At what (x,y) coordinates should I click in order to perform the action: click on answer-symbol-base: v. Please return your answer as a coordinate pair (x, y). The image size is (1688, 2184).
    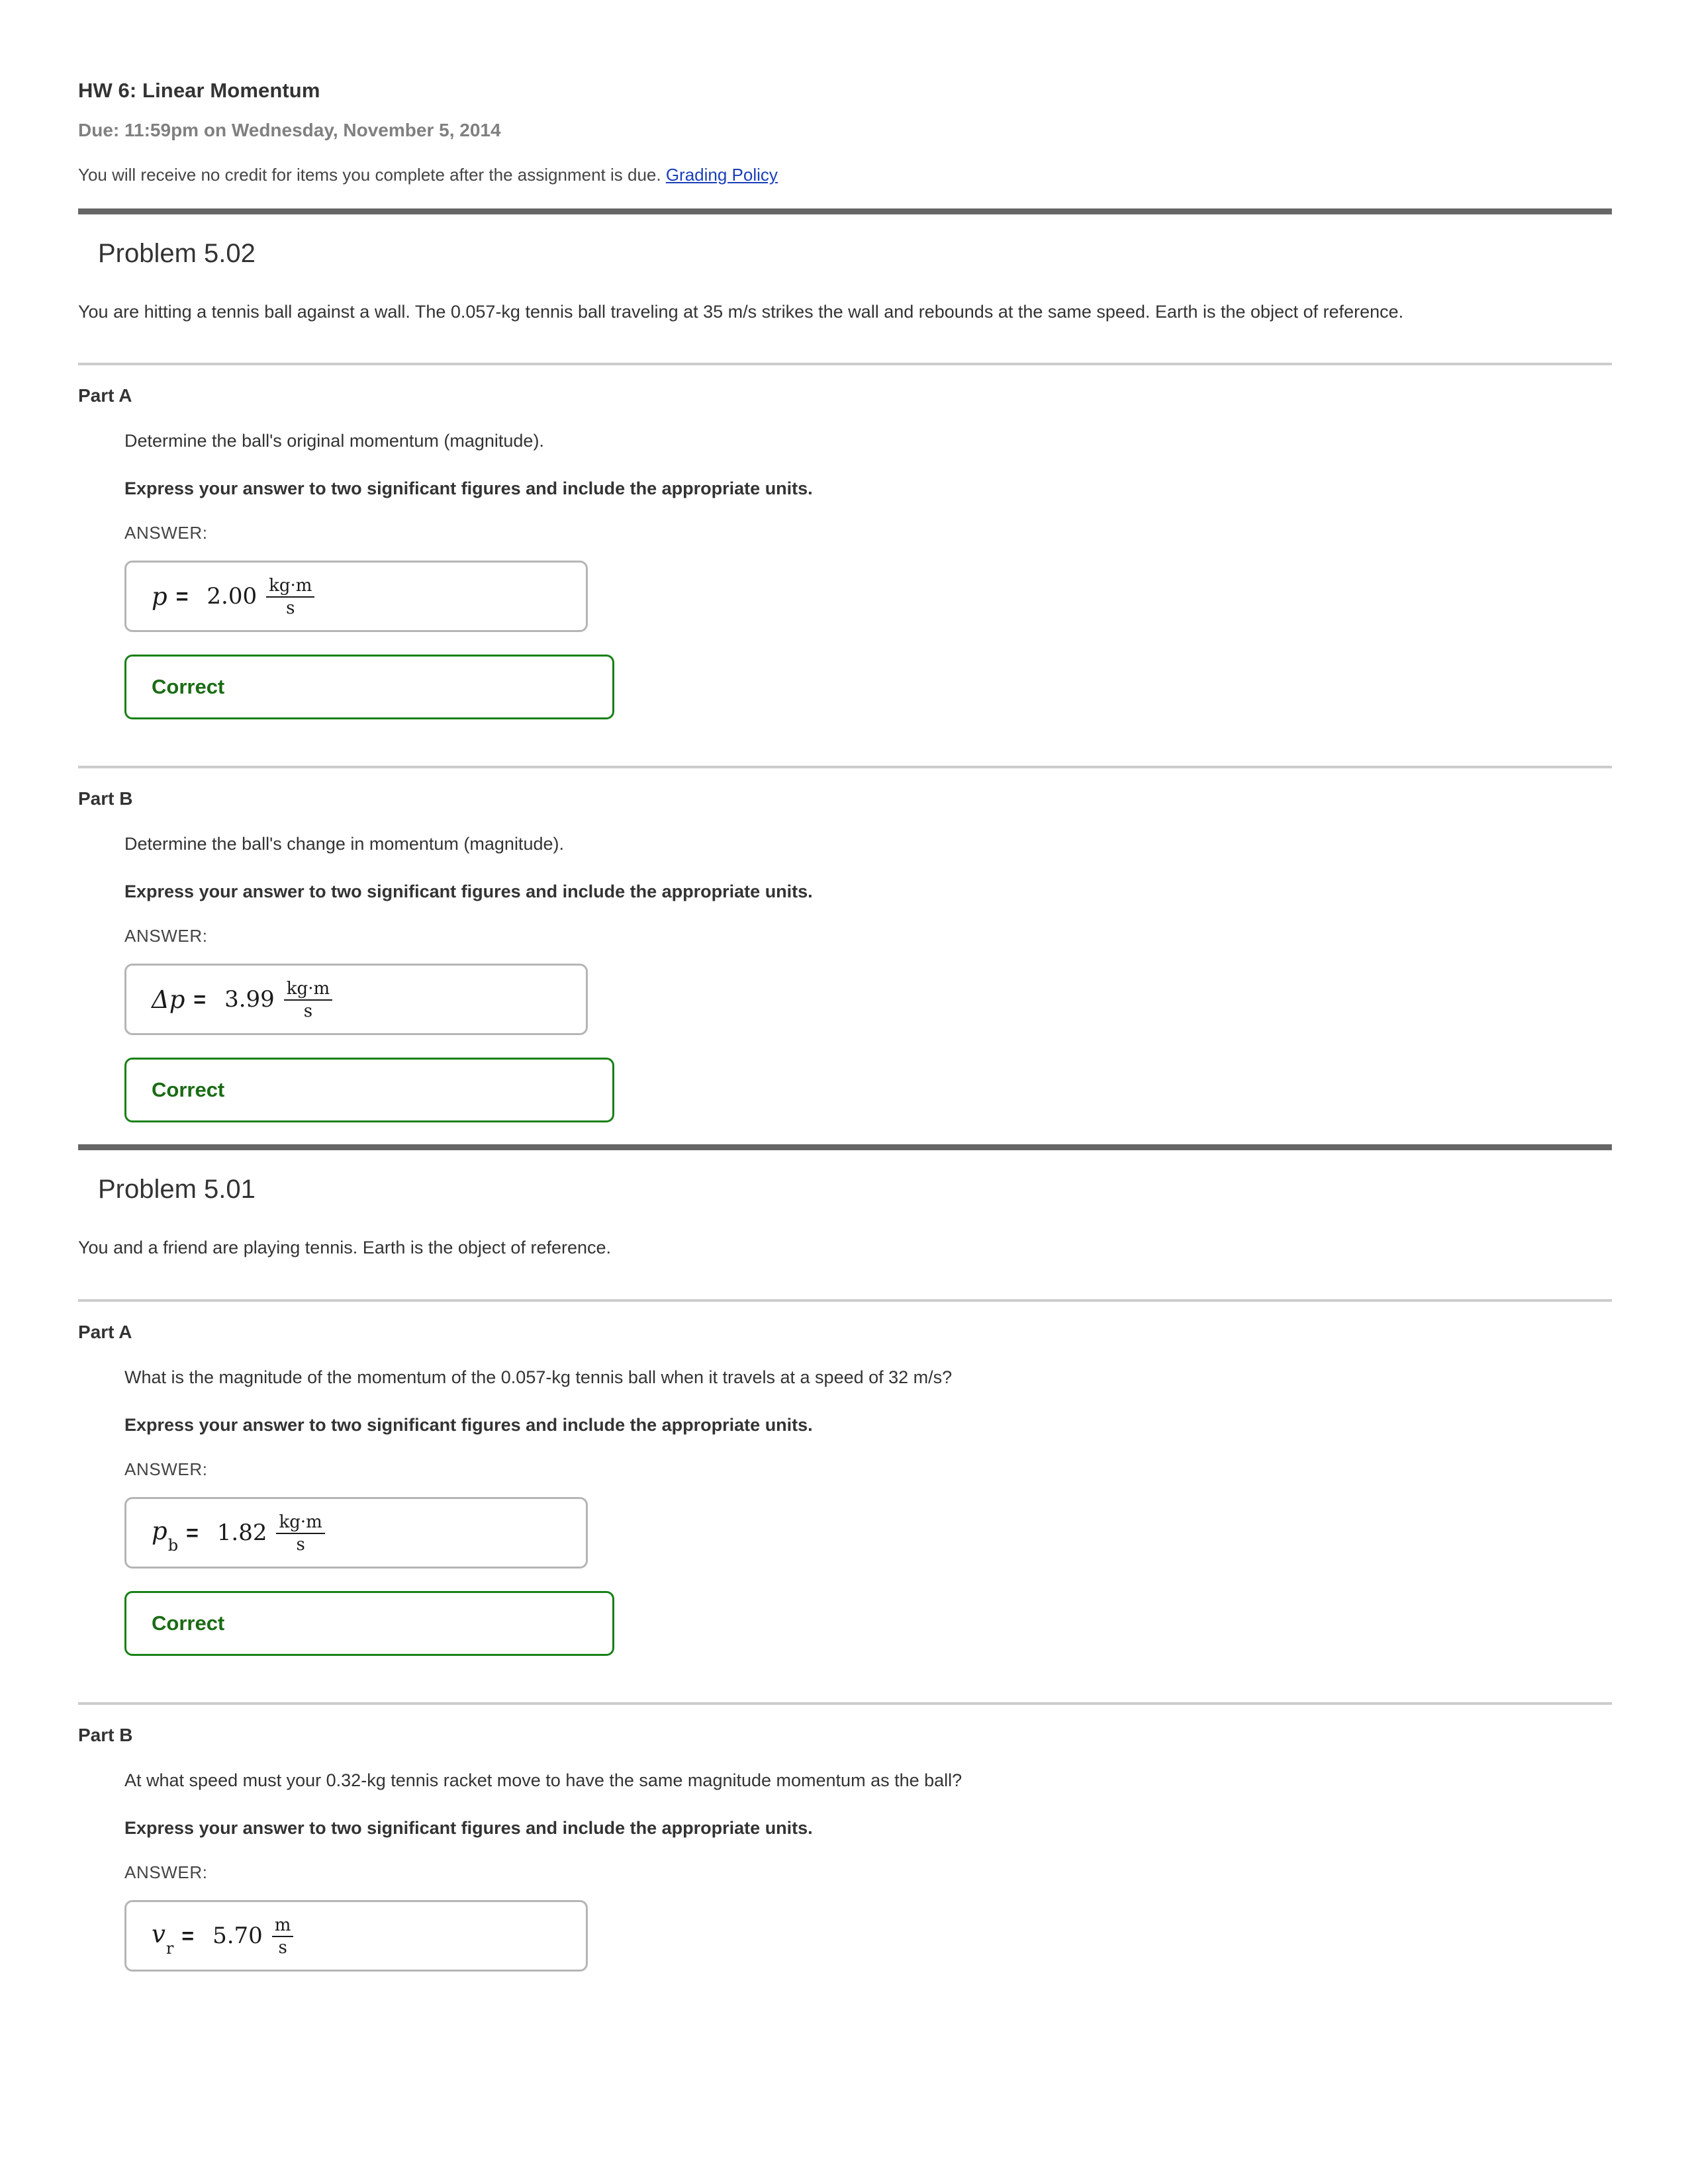
    Looking at the image, I should click on (158, 1934).